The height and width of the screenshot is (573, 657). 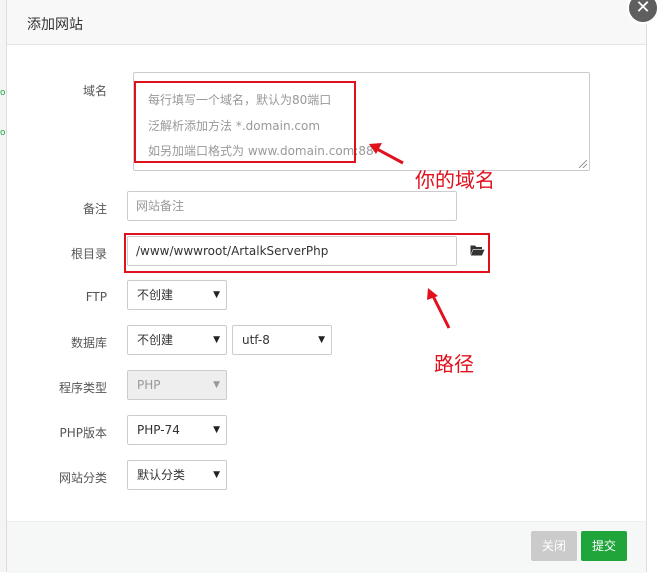 I want to click on close-button: 关闭, so click(x=554, y=546).